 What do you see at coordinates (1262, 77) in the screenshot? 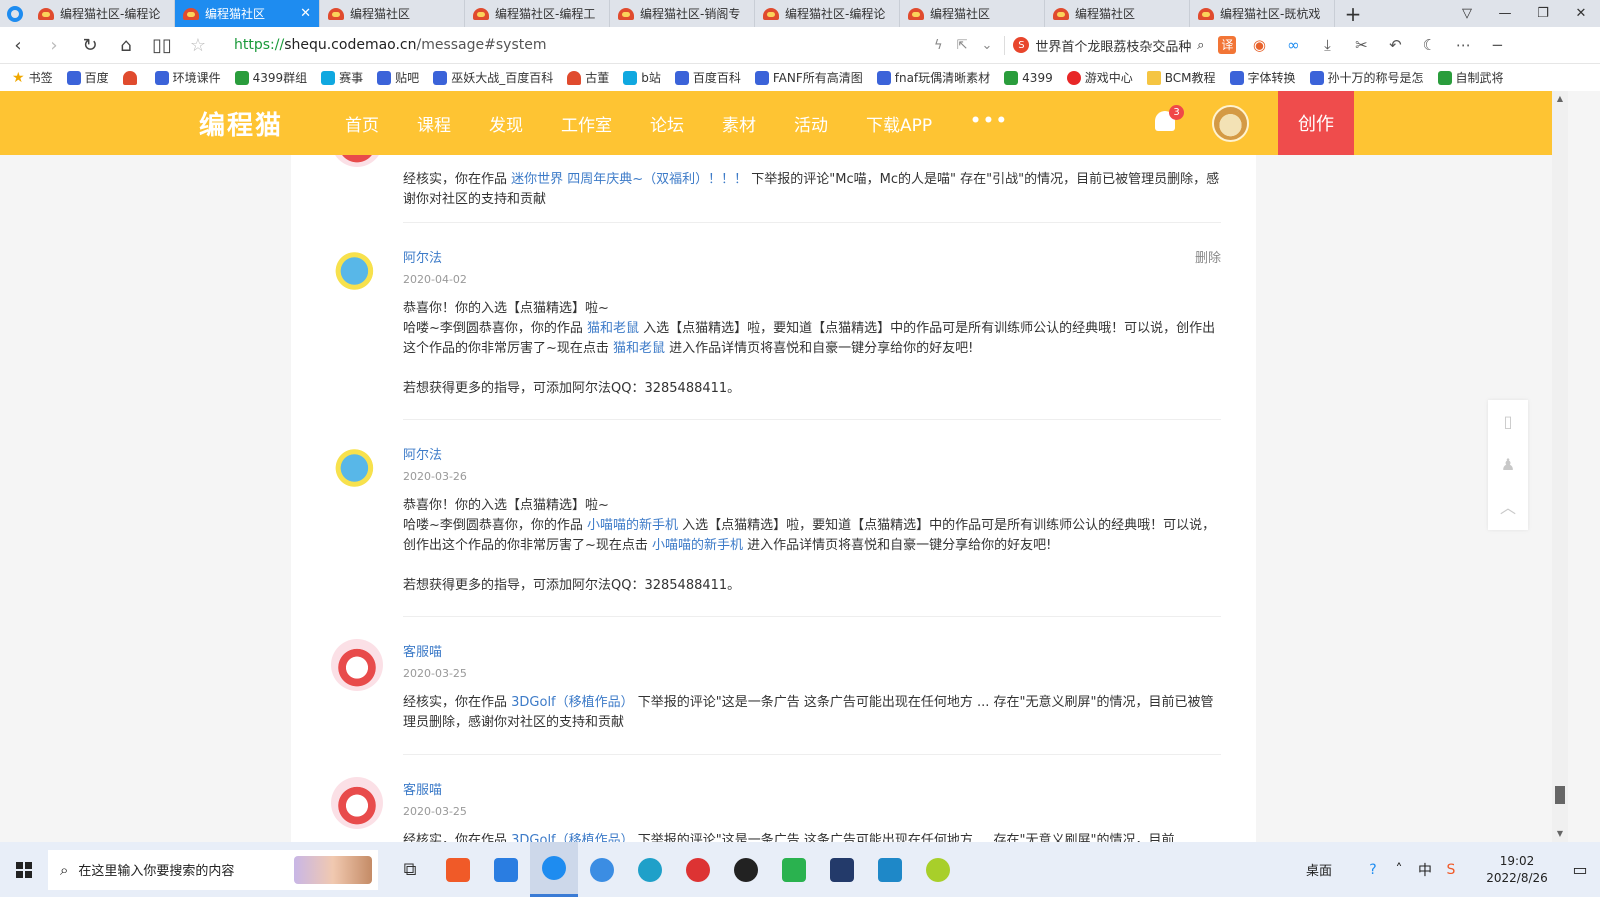
I see `bookmark-item: 字体转换` at bounding box center [1262, 77].